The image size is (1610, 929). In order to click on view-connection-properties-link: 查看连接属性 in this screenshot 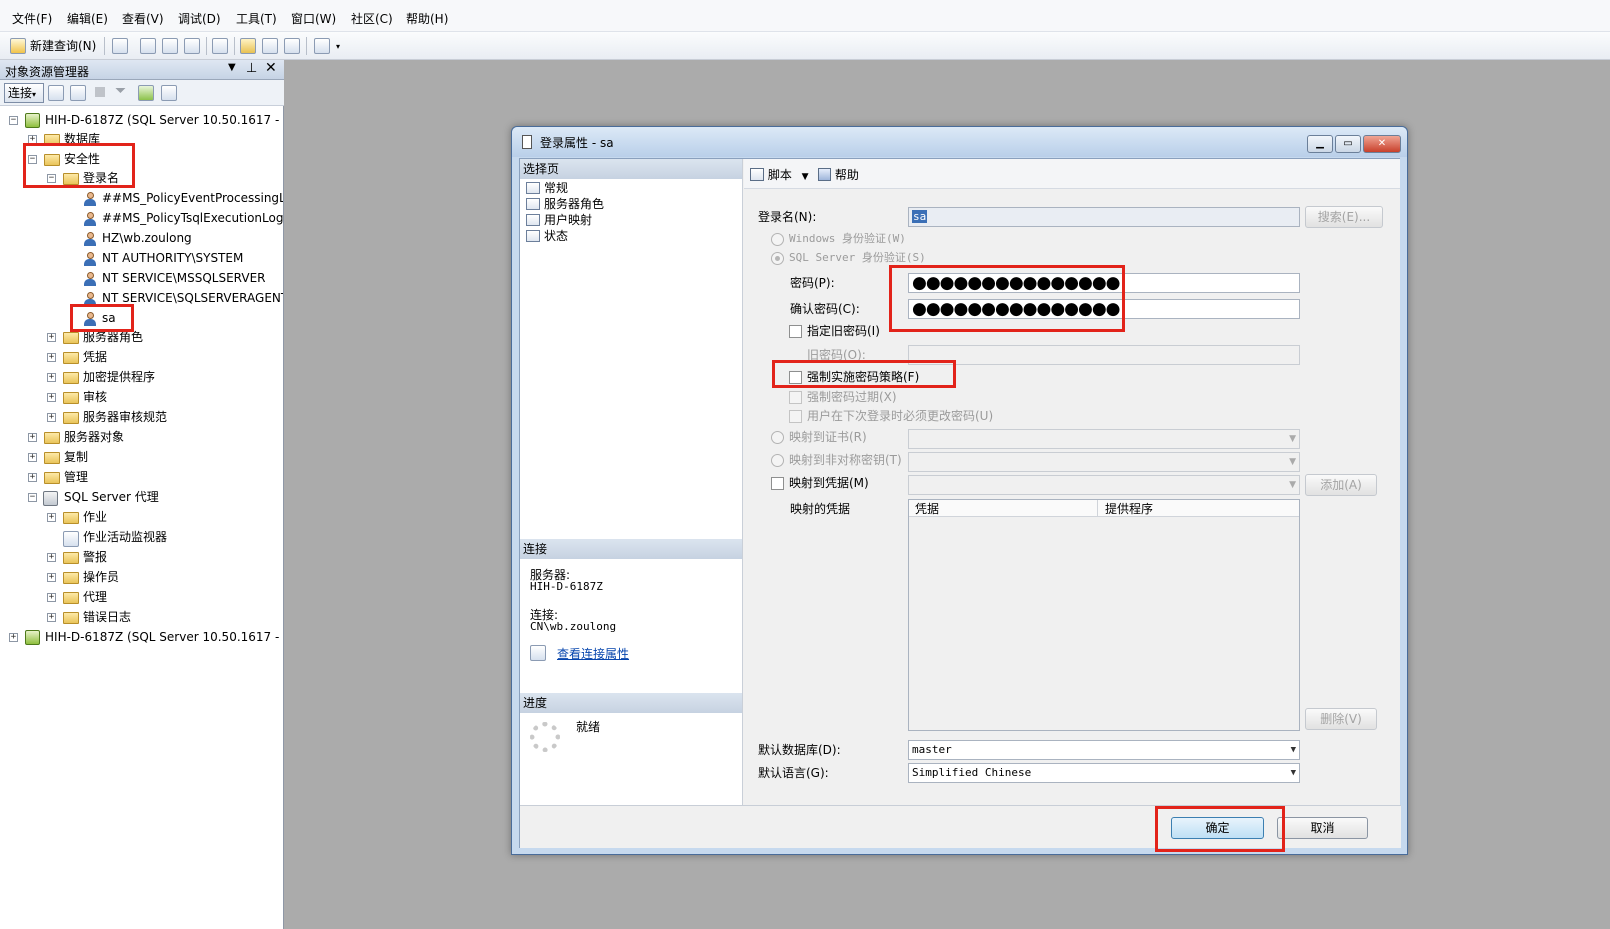, I will do `click(593, 654)`.